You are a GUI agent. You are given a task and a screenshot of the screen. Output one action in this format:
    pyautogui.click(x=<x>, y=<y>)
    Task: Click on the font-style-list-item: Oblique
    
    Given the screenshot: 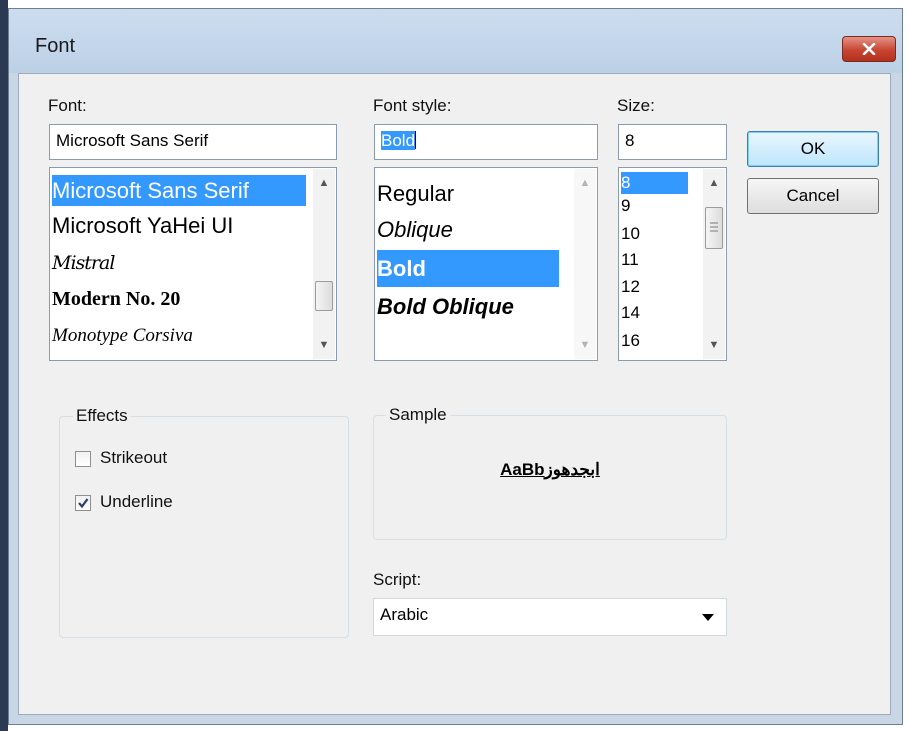 What is the action you would take?
    pyautogui.click(x=415, y=230)
    